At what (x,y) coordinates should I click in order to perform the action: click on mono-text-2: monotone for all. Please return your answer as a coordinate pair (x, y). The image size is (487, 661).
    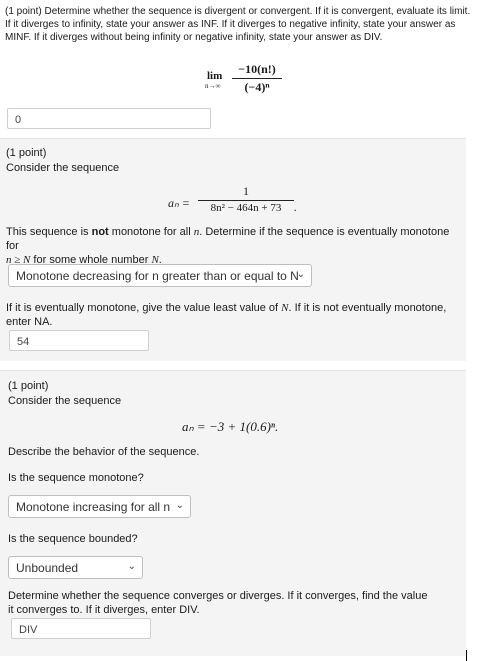
    Looking at the image, I should click on (151, 232).